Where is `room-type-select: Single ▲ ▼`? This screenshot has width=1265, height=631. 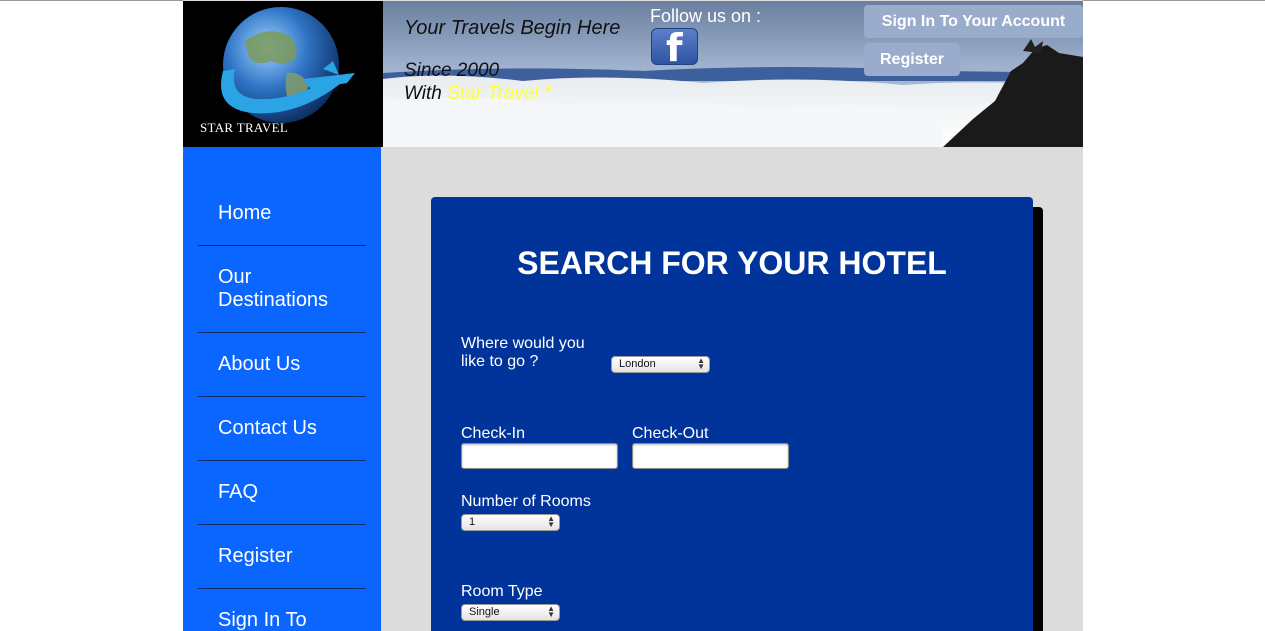
room-type-select: Single ▲ ▼ is located at coordinates (510, 612).